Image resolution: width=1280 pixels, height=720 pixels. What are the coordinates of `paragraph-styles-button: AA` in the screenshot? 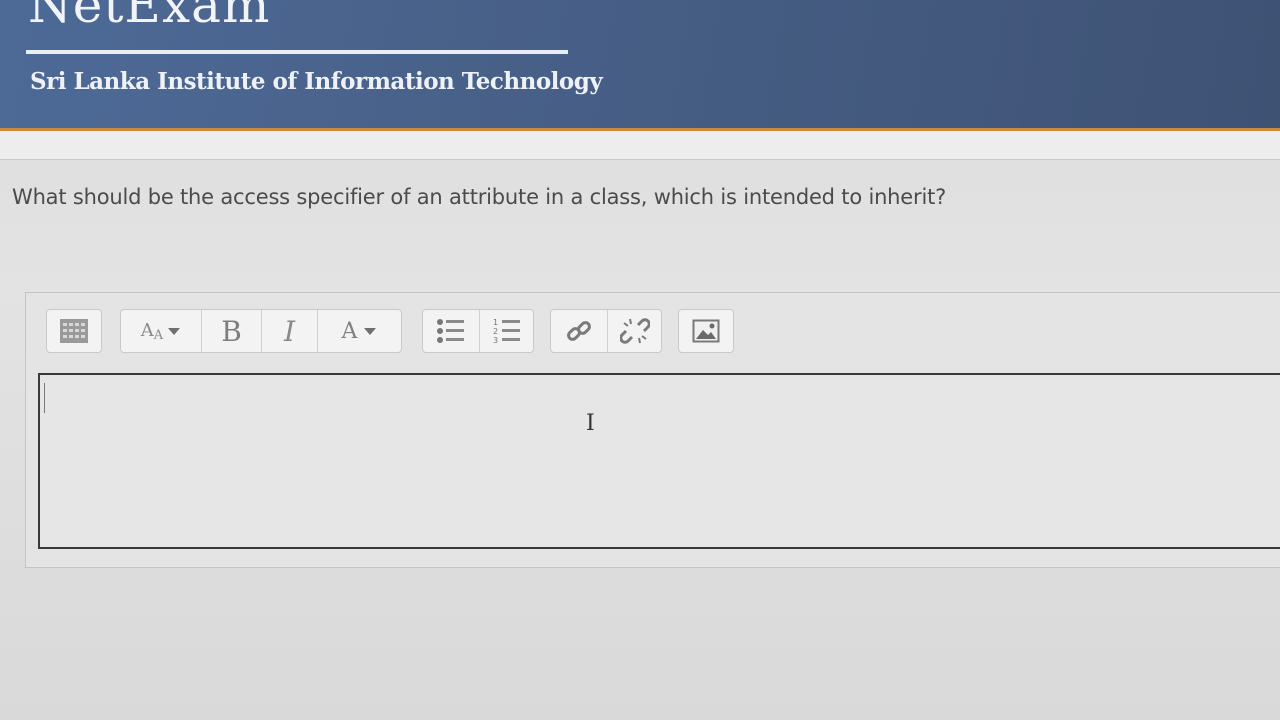 It's located at (161, 331).